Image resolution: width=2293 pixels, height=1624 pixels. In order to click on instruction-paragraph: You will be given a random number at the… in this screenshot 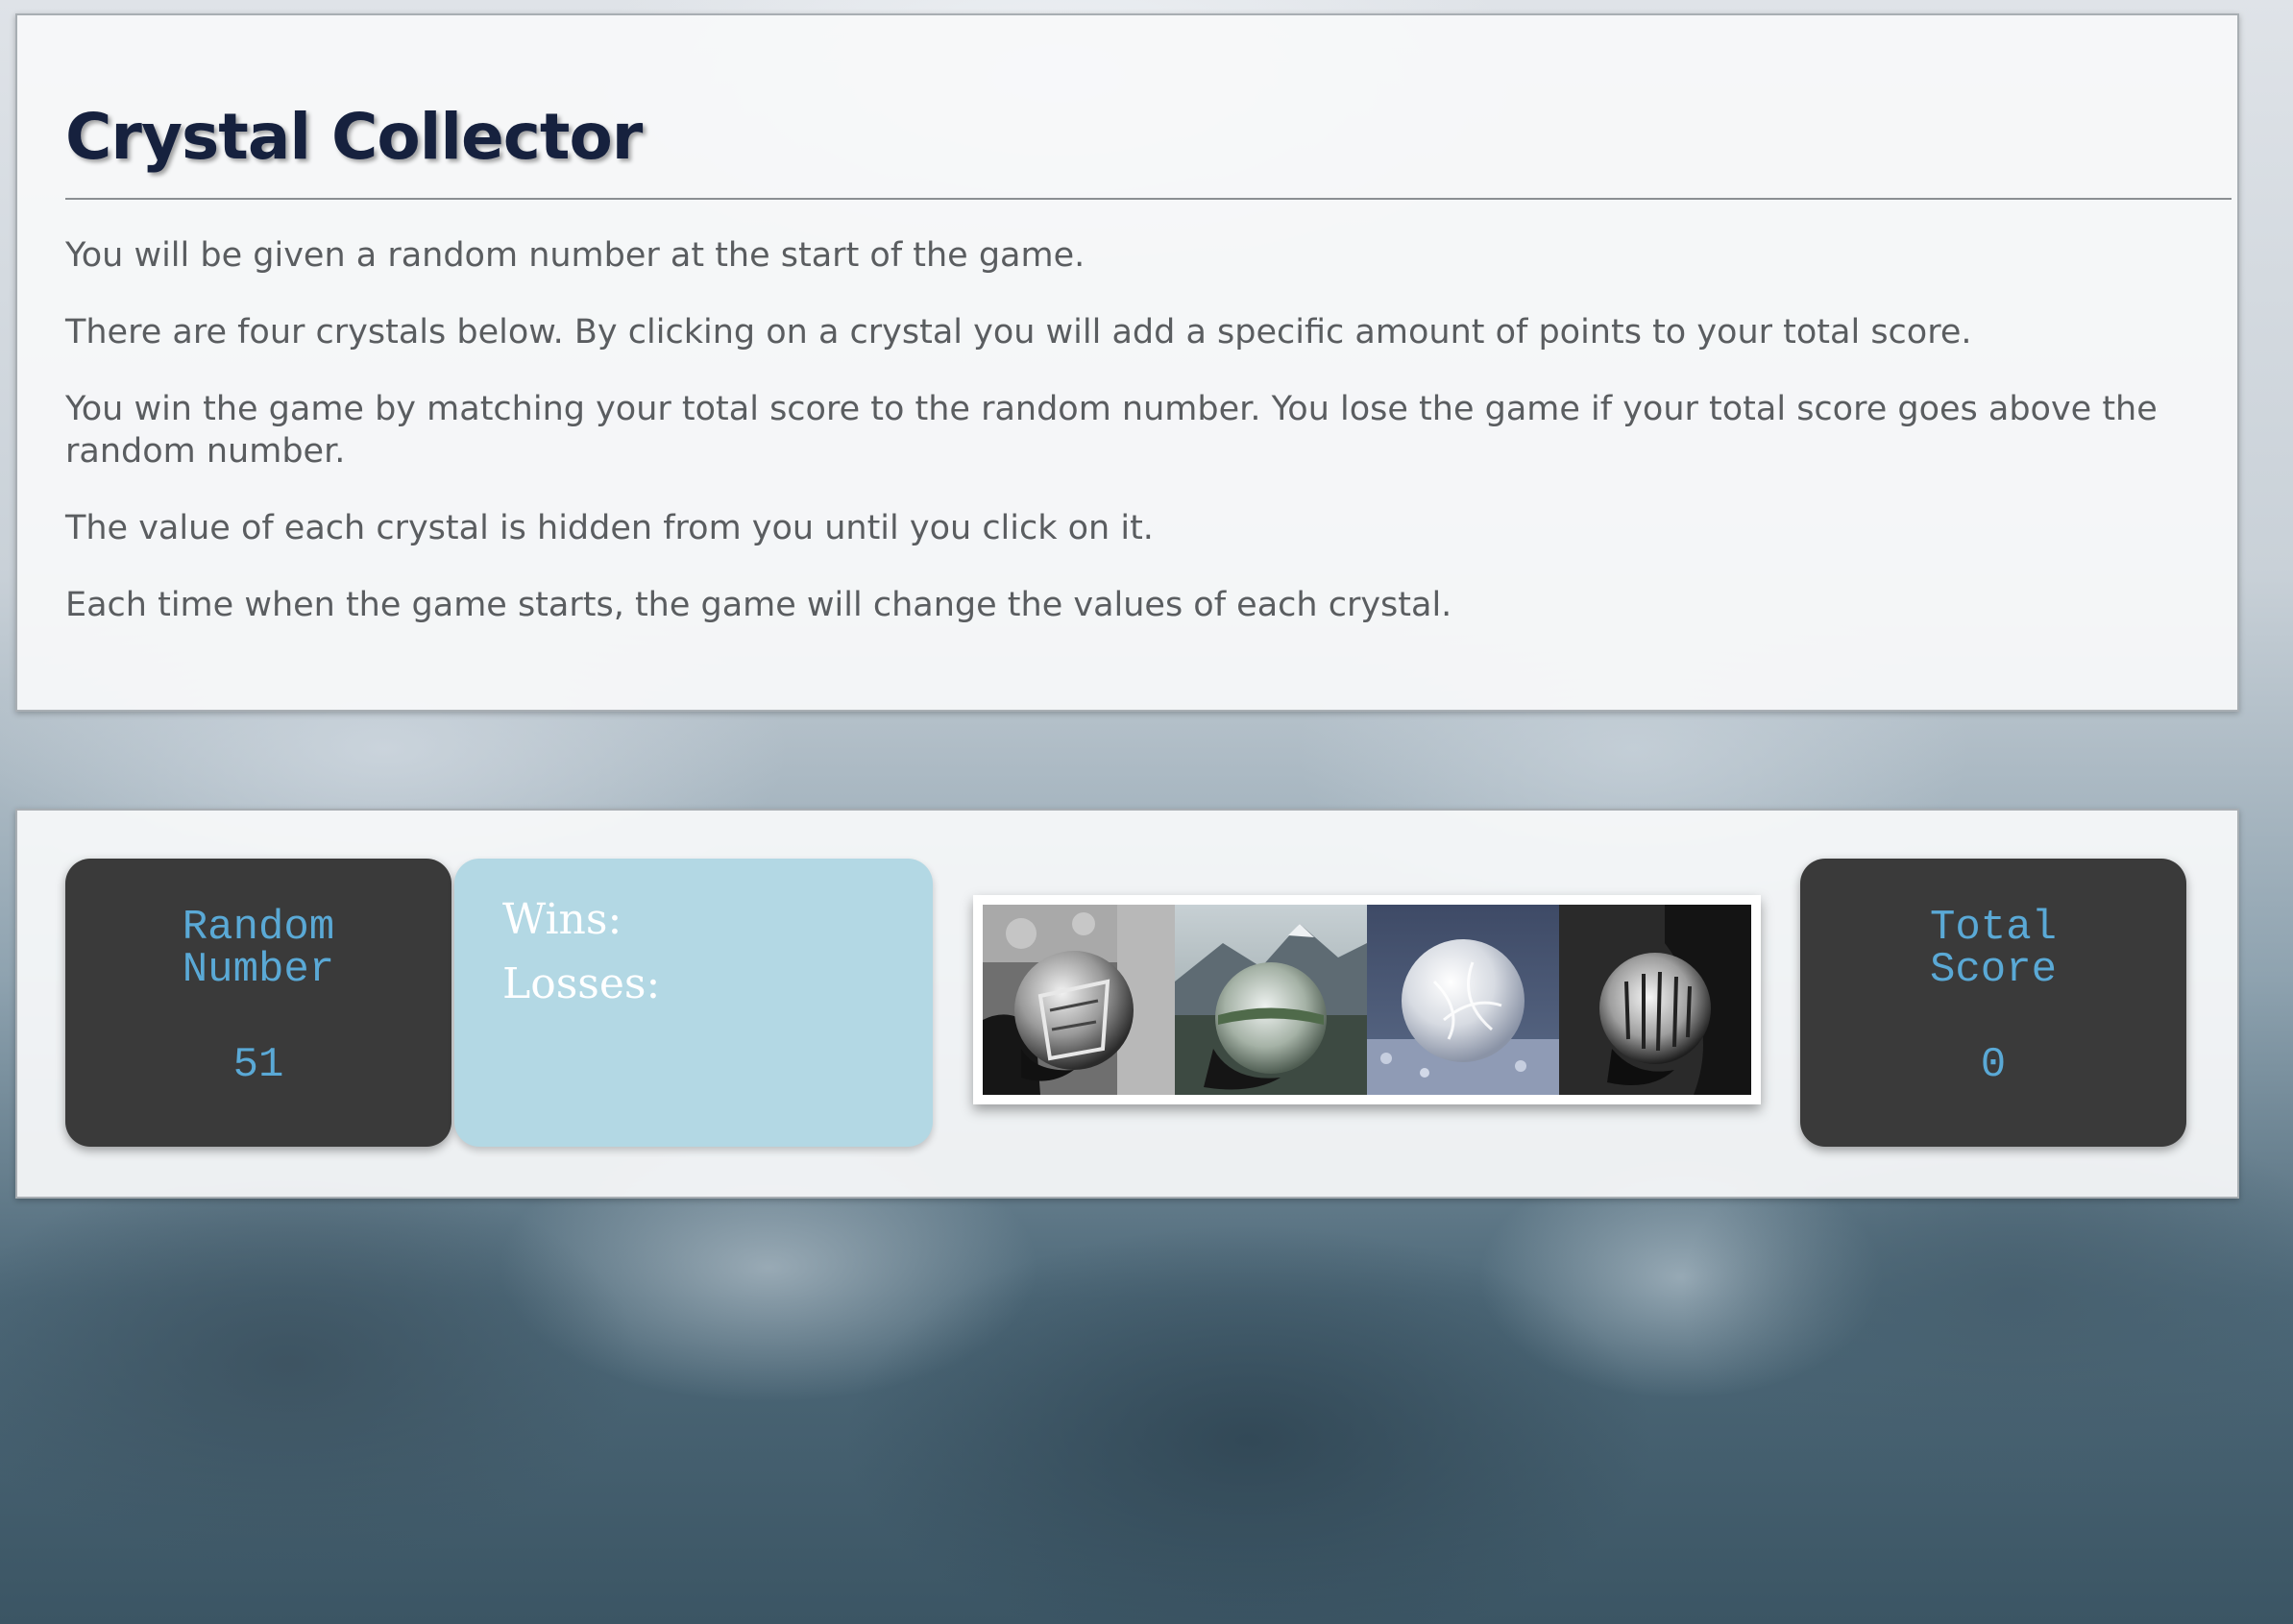, I will do `click(575, 255)`.